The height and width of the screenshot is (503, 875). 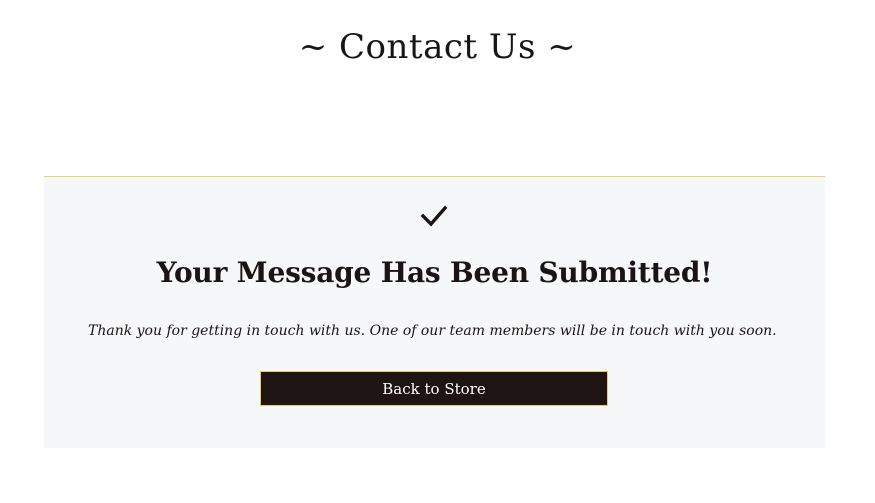 What do you see at coordinates (434, 216) in the screenshot?
I see `checkmark-icon` at bounding box center [434, 216].